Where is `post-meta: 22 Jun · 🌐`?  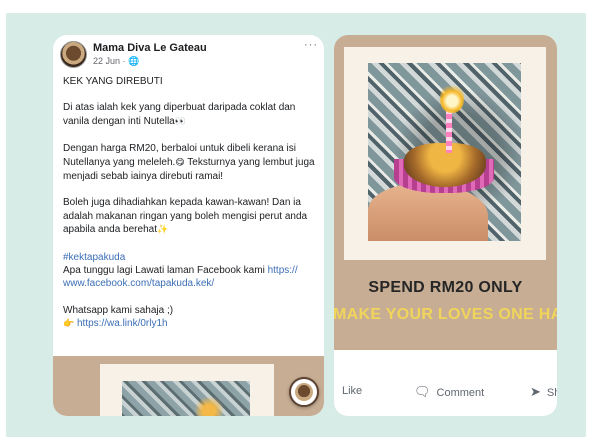 post-meta: 22 Jun · 🌐 is located at coordinates (116, 61).